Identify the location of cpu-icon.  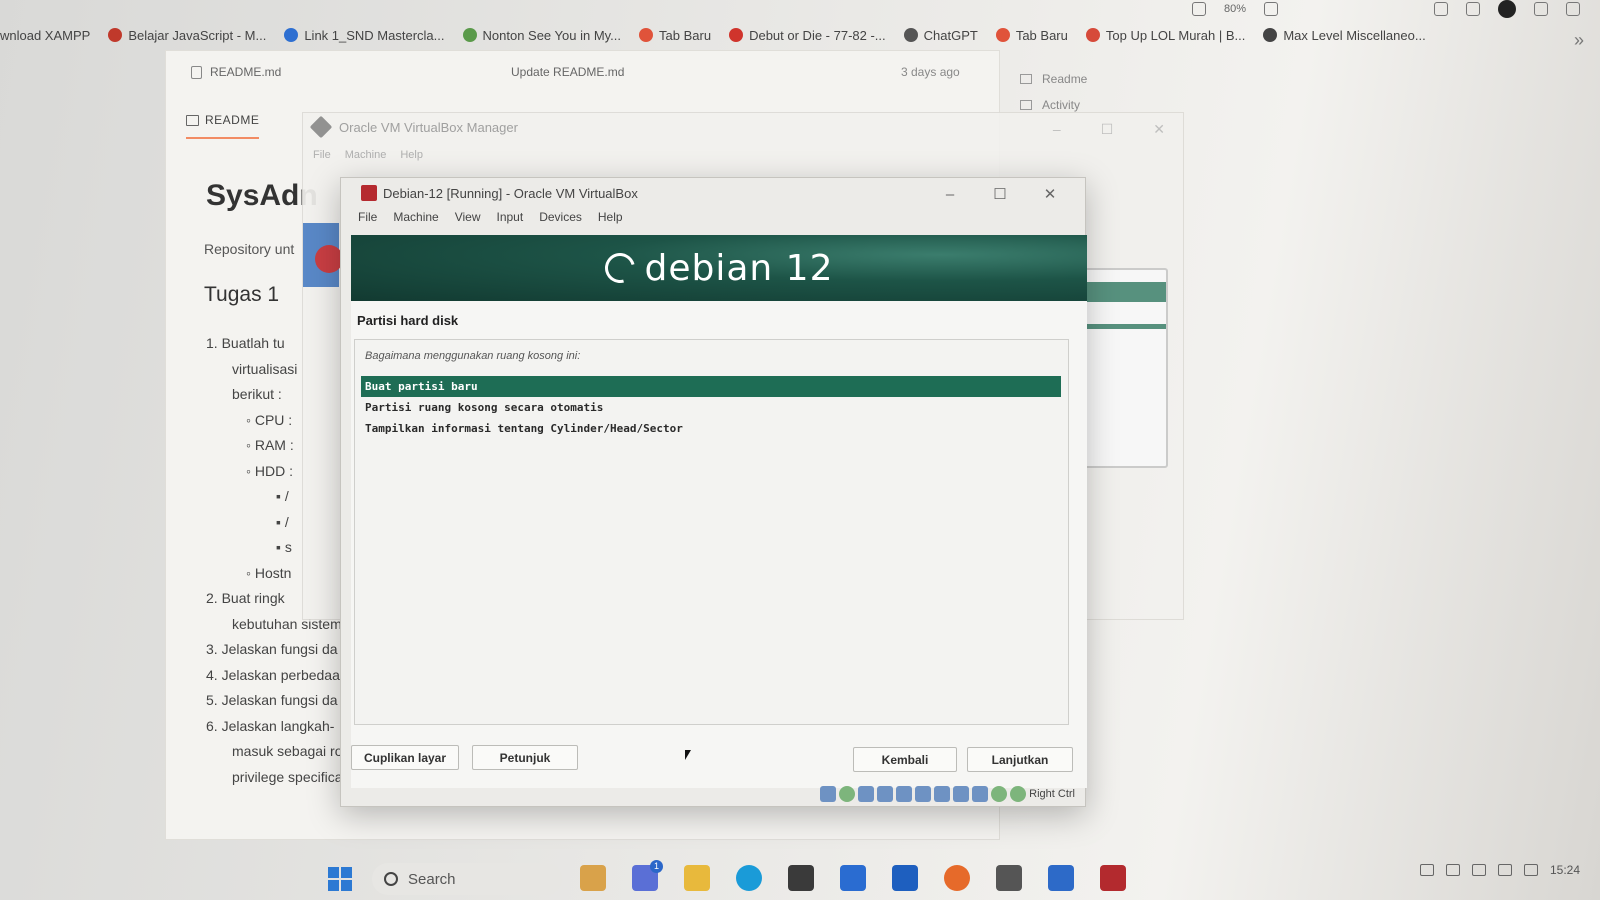
(980, 794).